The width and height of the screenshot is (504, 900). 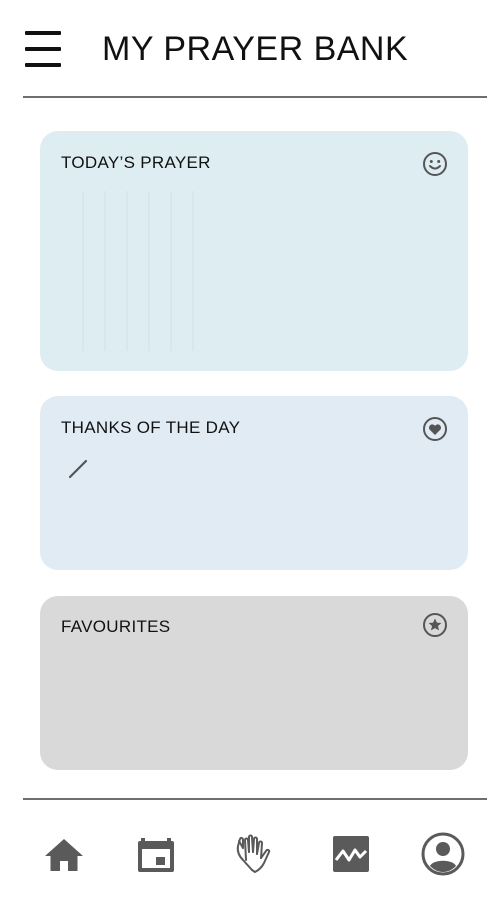 What do you see at coordinates (43, 50) in the screenshot?
I see `hamburger-menu-icon` at bounding box center [43, 50].